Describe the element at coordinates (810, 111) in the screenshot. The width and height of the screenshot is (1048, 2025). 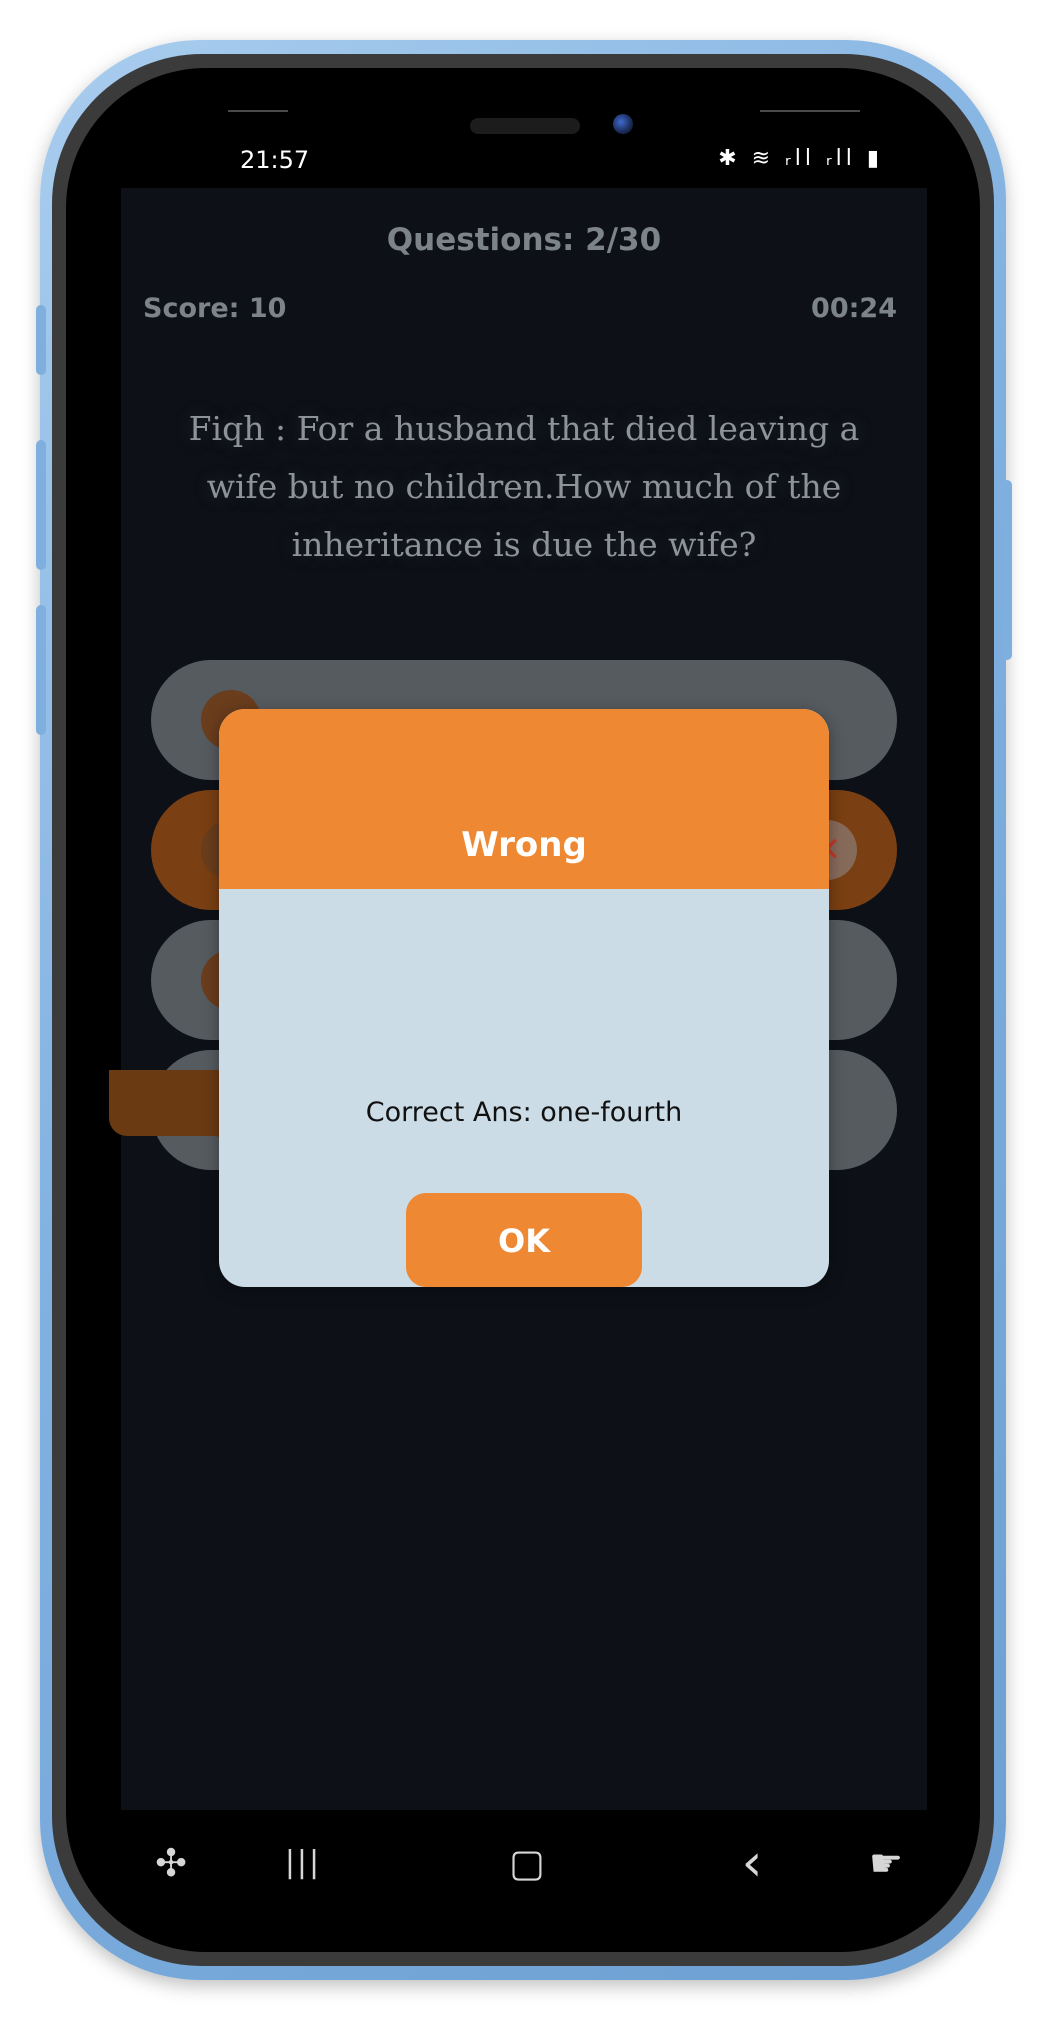
I see `top-edge-line-right` at that location.